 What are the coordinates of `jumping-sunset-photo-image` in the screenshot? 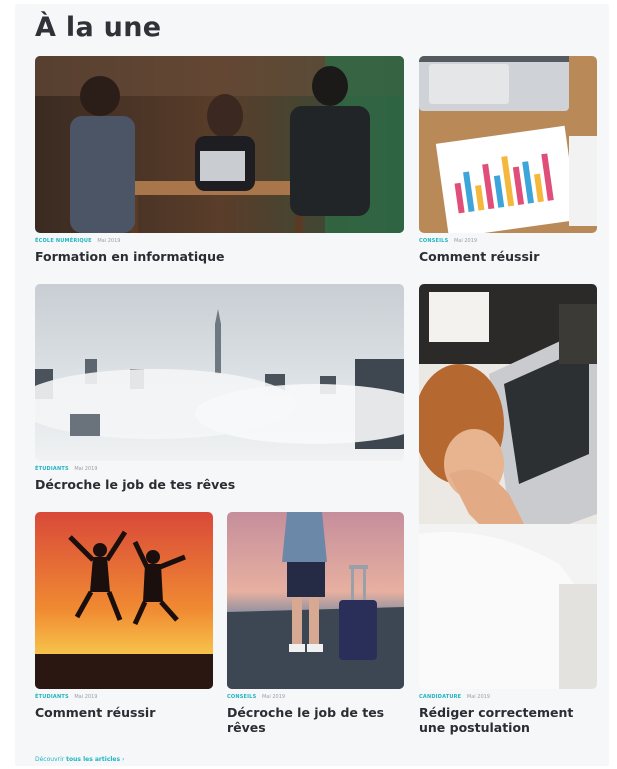 It's located at (124, 600).